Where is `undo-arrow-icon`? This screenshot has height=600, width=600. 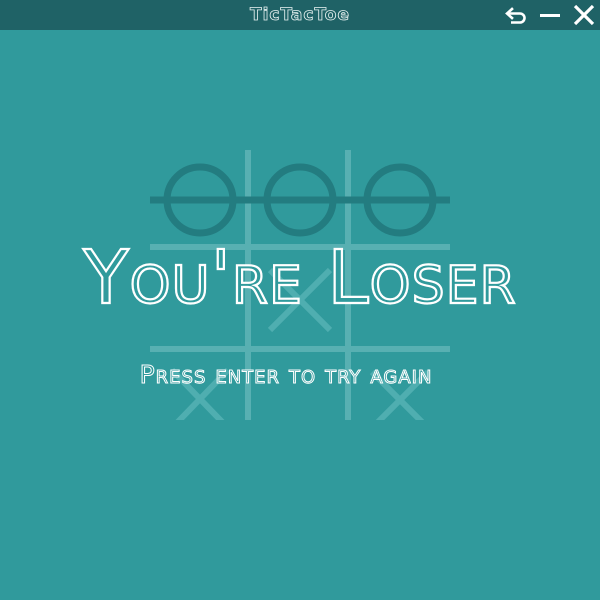 undo-arrow-icon is located at coordinates (515, 15).